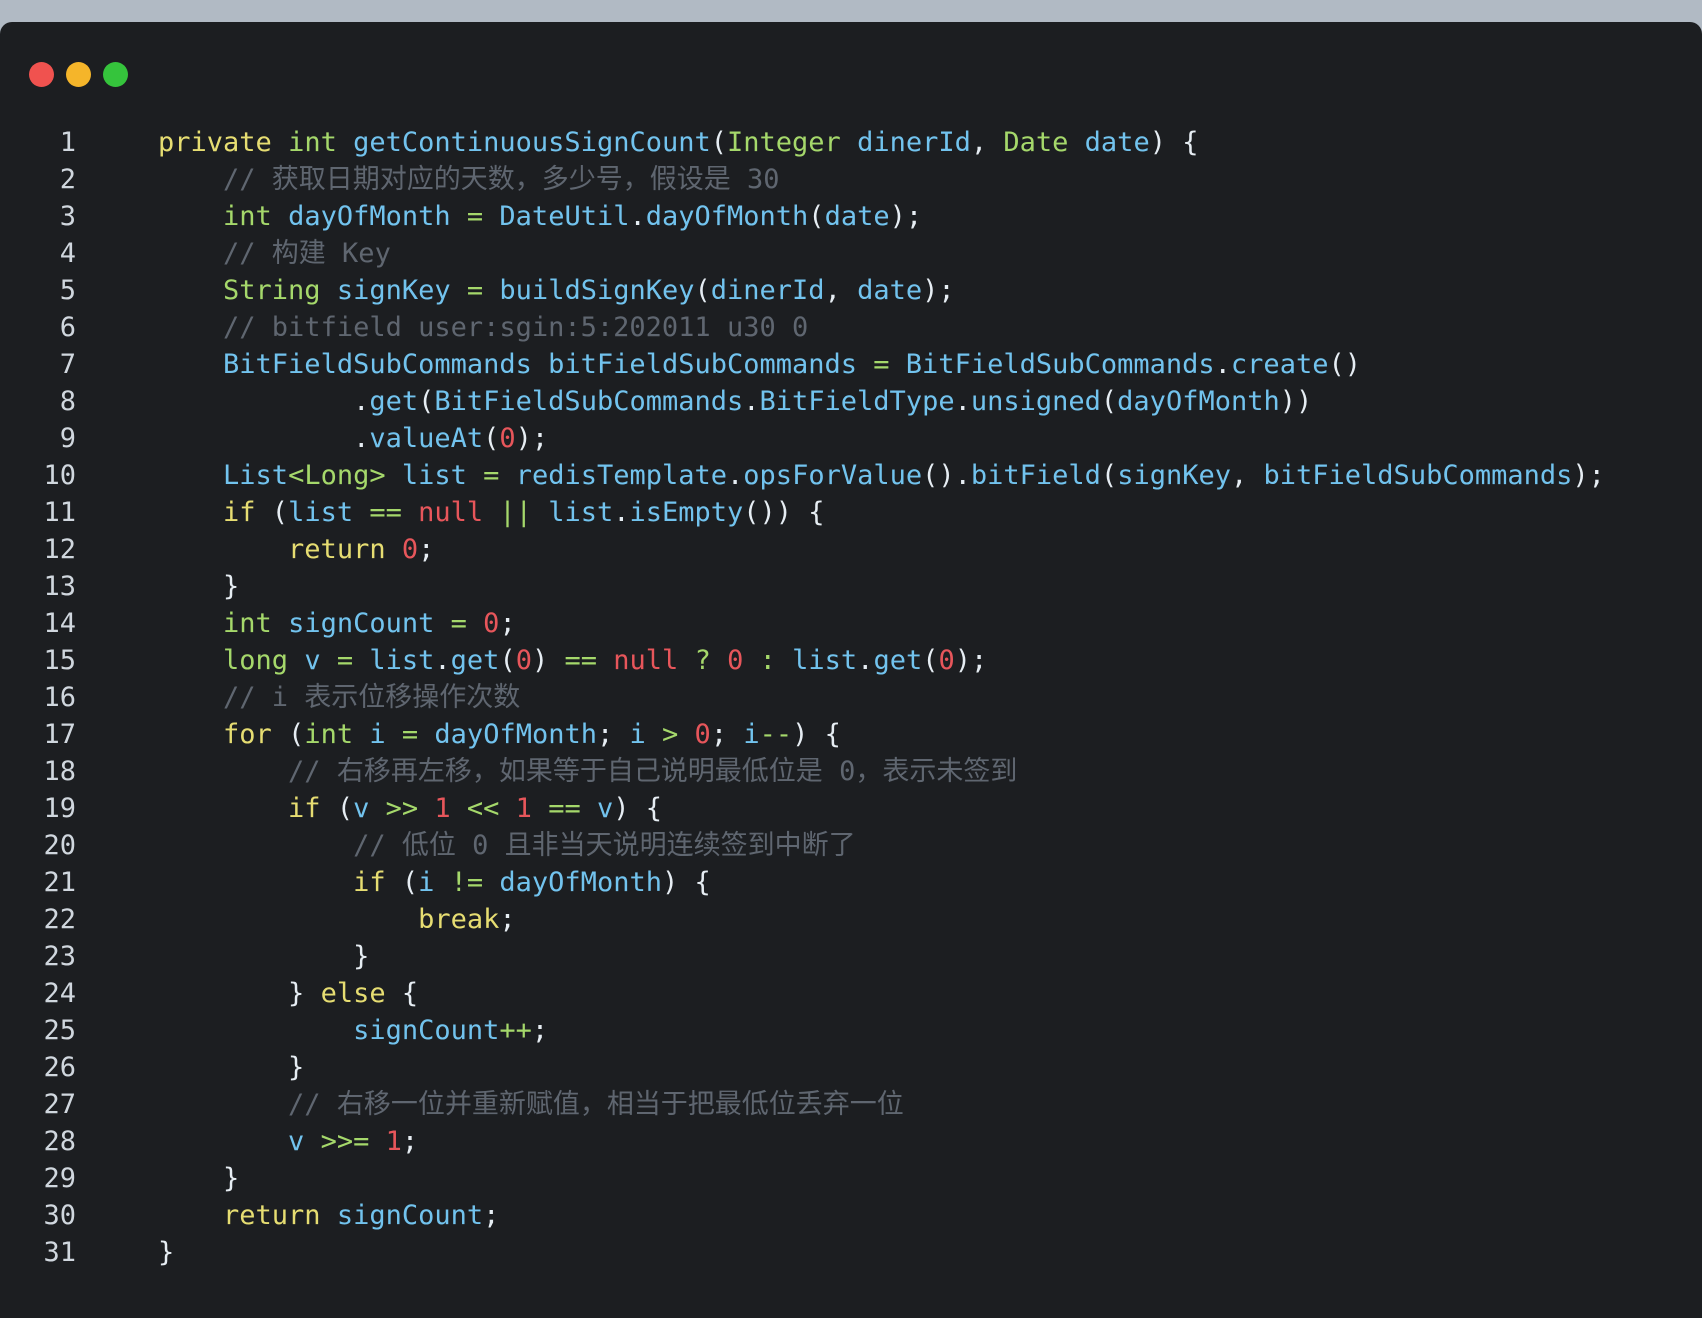  What do you see at coordinates (59, 1178) in the screenshot?
I see `line-number: 29` at bounding box center [59, 1178].